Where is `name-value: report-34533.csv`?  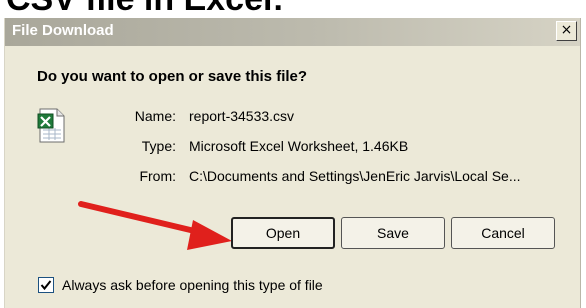 name-value: report-34533.csv is located at coordinates (242, 116).